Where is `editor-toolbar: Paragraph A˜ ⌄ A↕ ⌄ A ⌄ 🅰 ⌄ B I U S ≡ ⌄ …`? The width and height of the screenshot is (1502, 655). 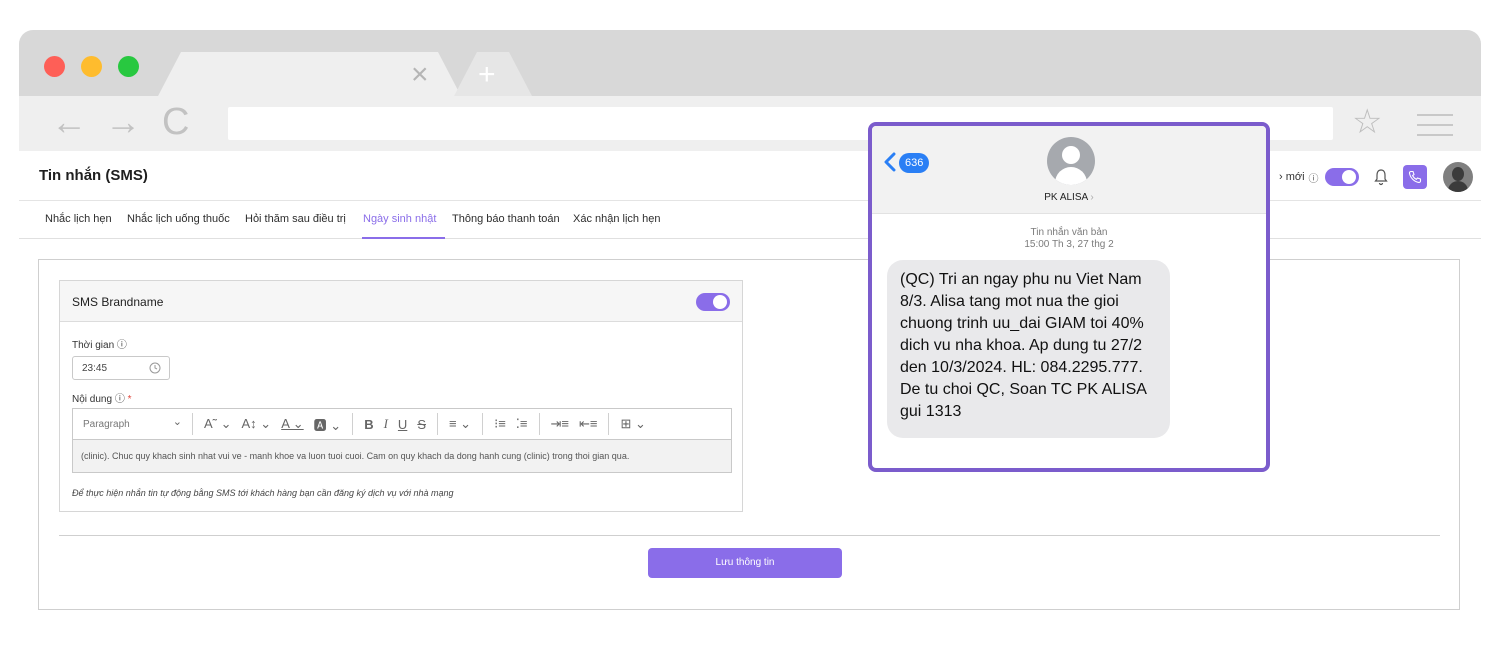
editor-toolbar: Paragraph A˜ ⌄ A↕ ⌄ A ⌄ 🅰 ⌄ B I U S ≡ ⌄ … is located at coordinates (402, 424).